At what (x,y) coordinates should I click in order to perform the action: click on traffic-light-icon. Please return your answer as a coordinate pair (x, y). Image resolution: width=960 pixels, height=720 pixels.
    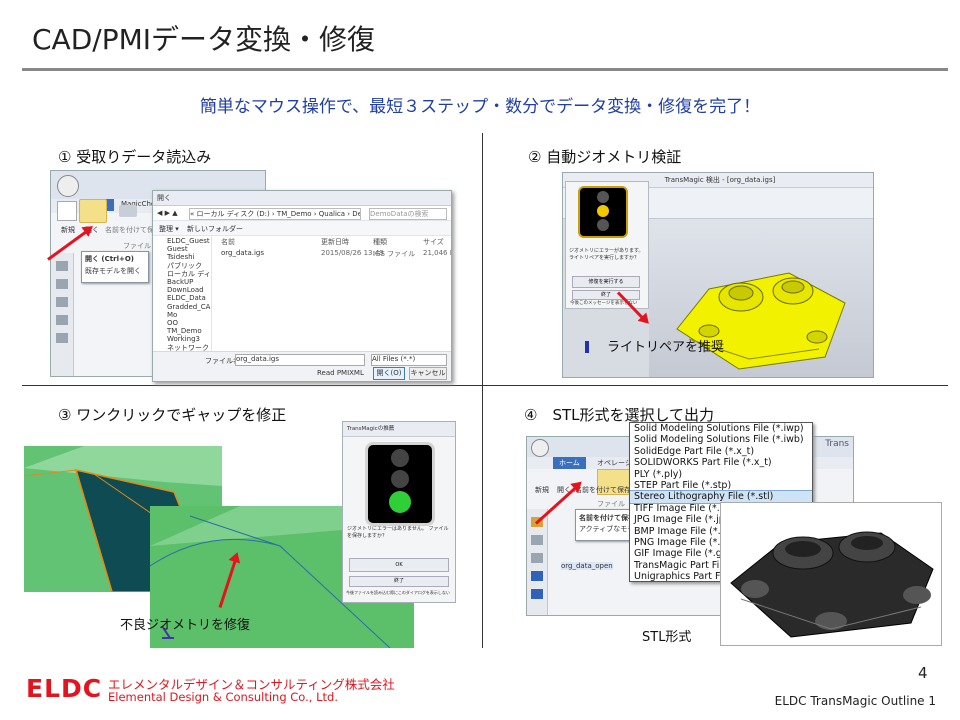
    Looking at the image, I should click on (603, 212).